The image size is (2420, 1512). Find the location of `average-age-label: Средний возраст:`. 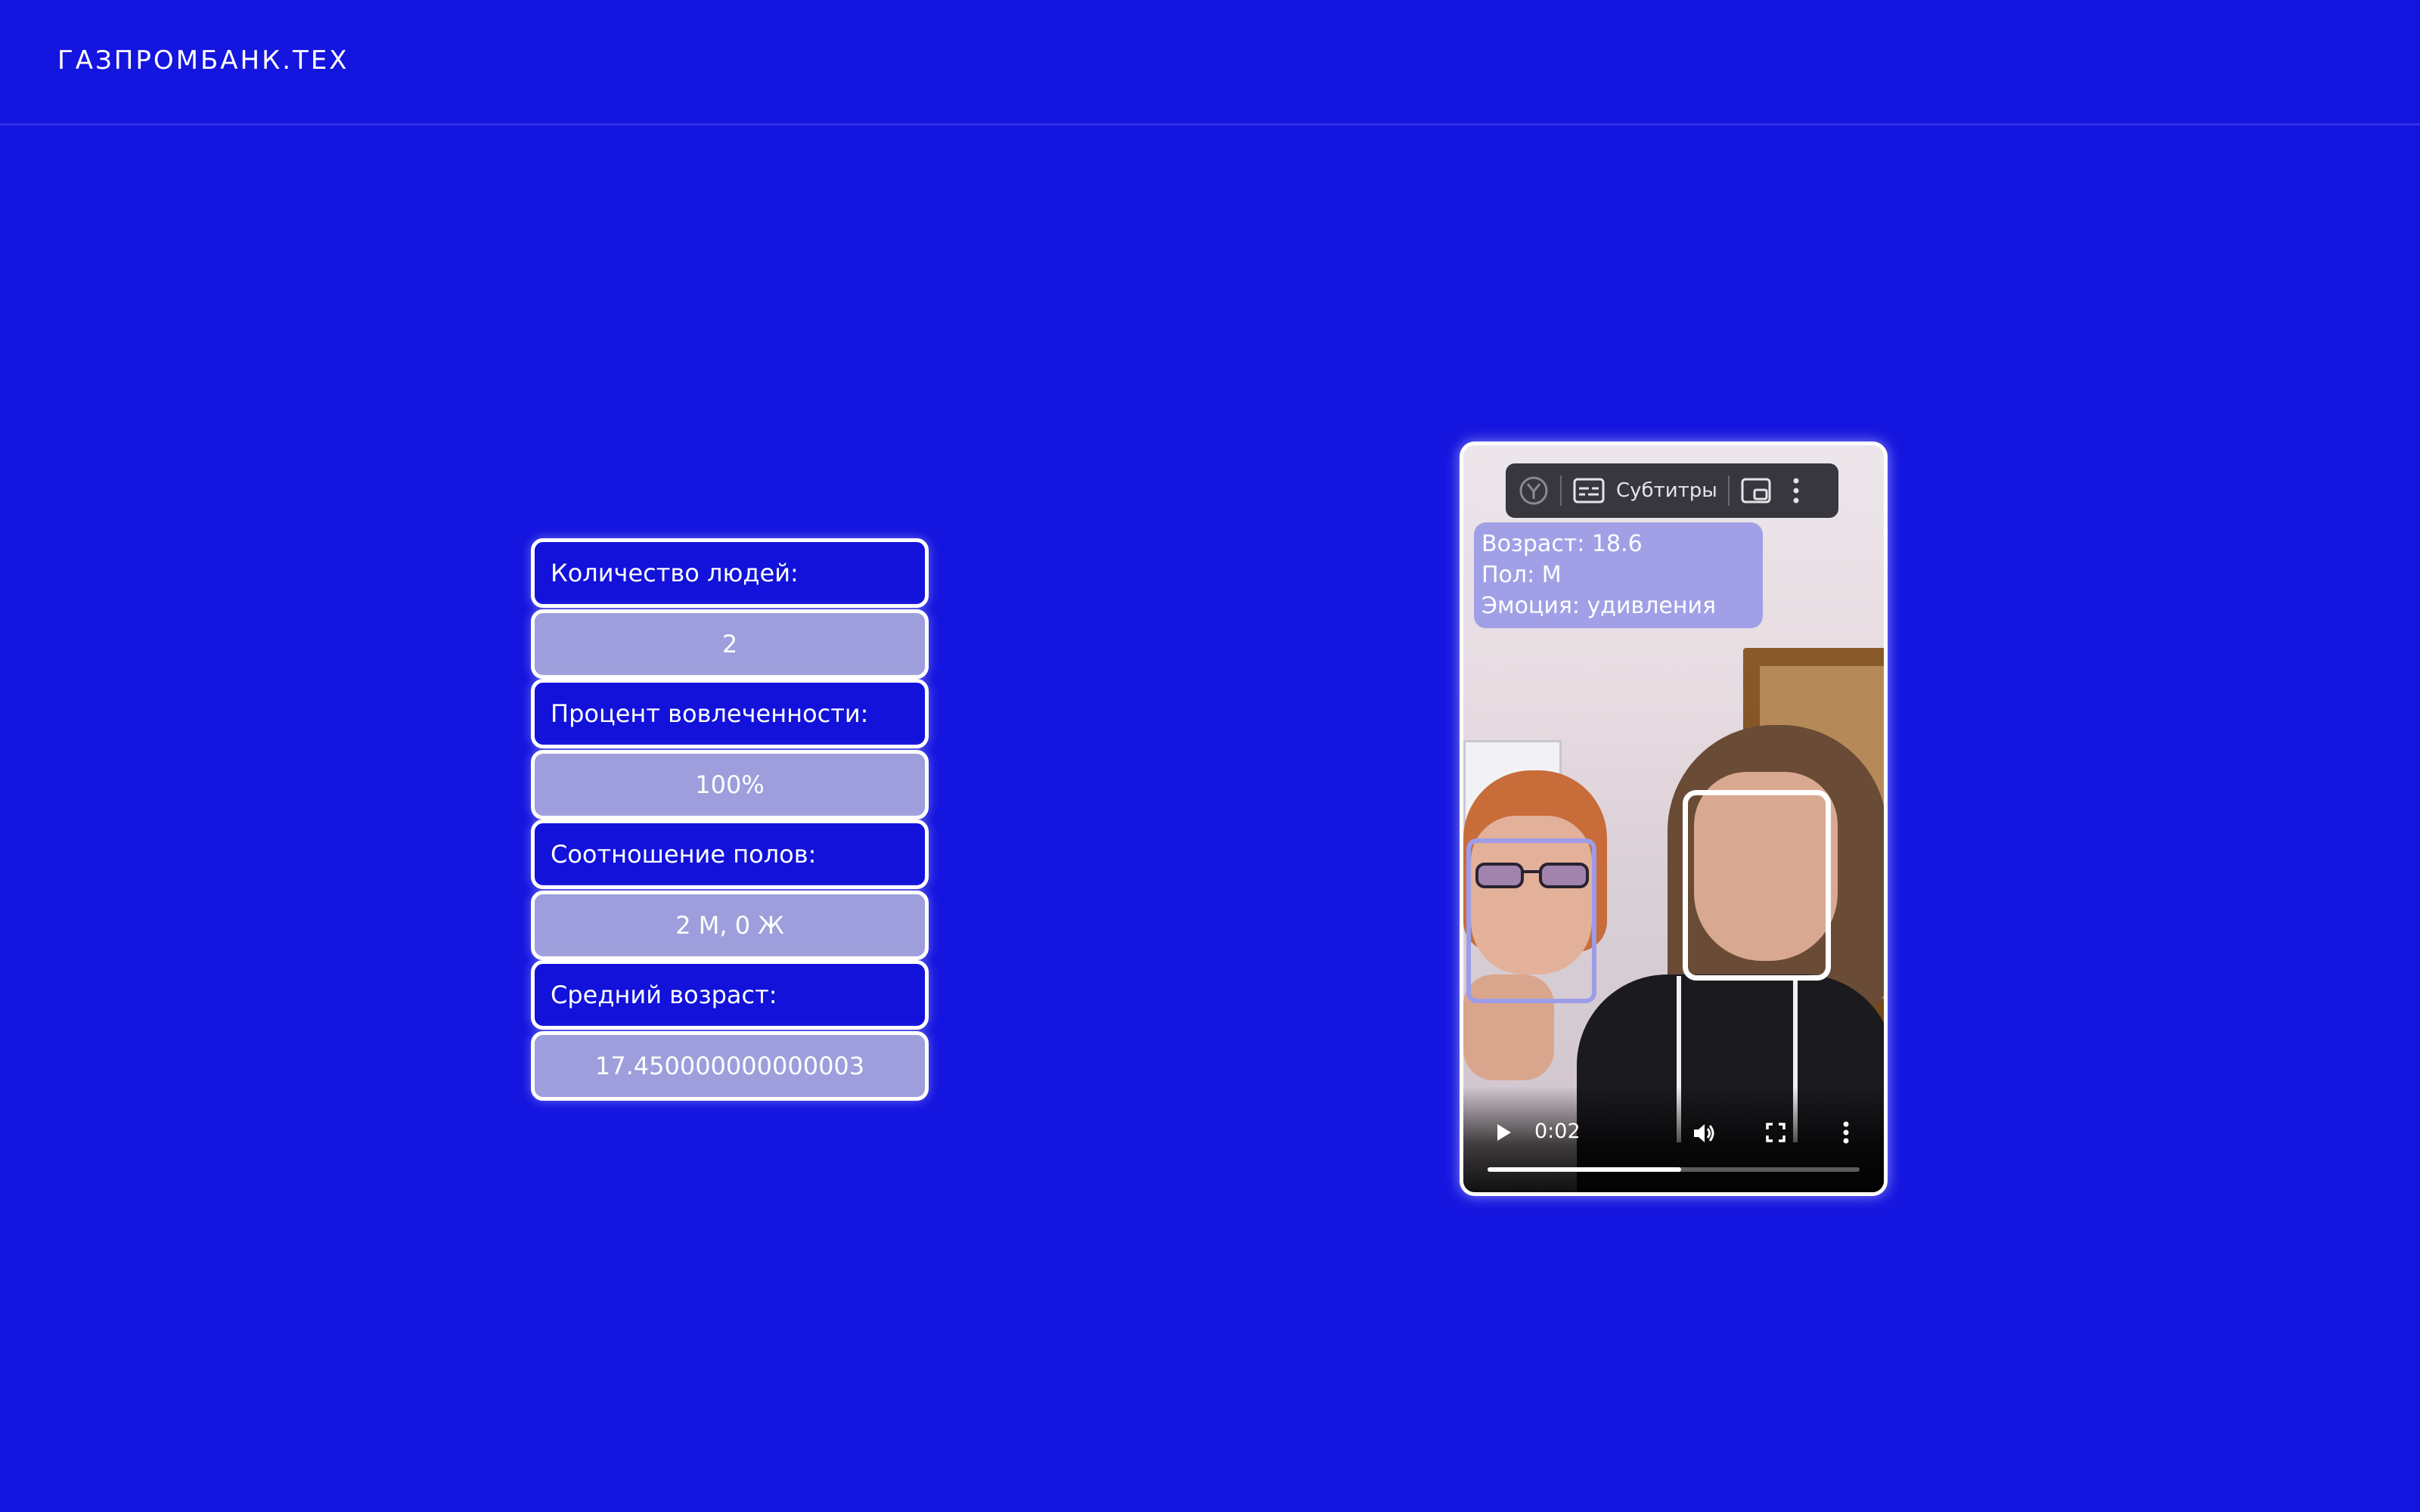

average-age-label: Средний возраст: is located at coordinates (730, 995).